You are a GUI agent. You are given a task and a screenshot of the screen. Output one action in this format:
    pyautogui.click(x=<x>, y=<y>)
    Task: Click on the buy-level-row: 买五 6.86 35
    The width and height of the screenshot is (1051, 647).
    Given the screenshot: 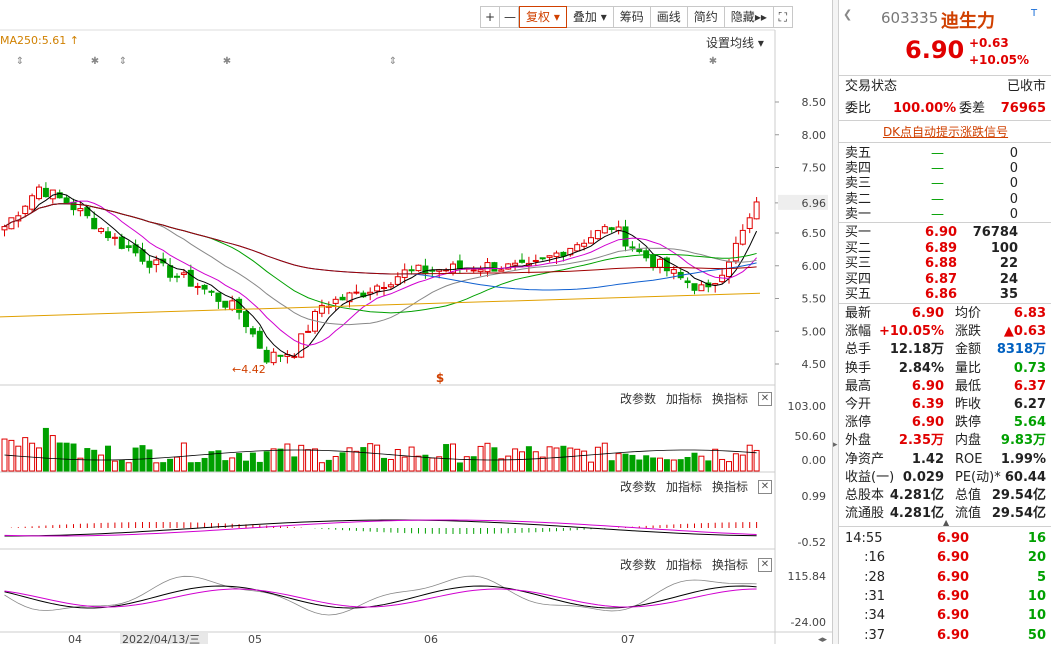 What is the action you would take?
    pyautogui.click(x=946, y=294)
    